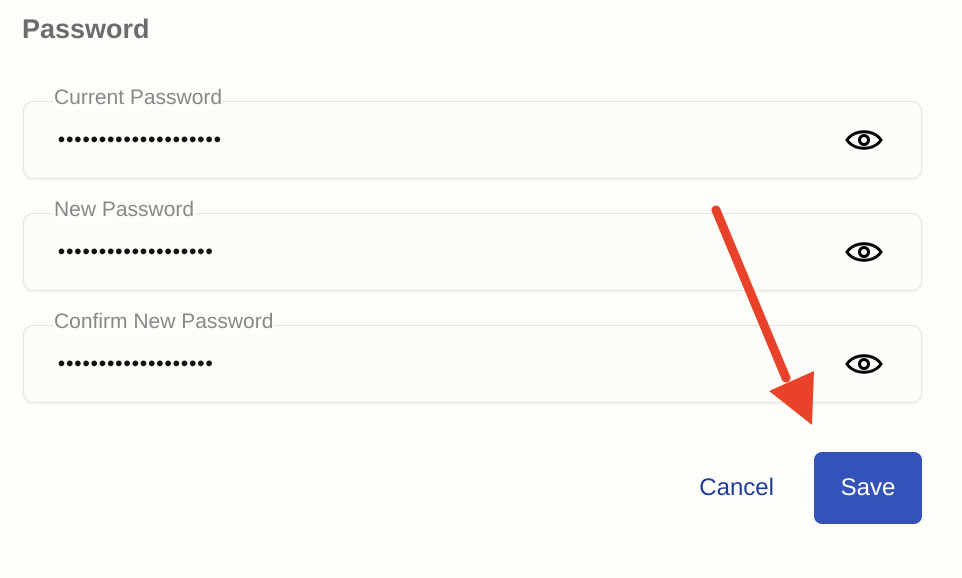  What do you see at coordinates (868, 488) in the screenshot?
I see `save-button: Save` at bounding box center [868, 488].